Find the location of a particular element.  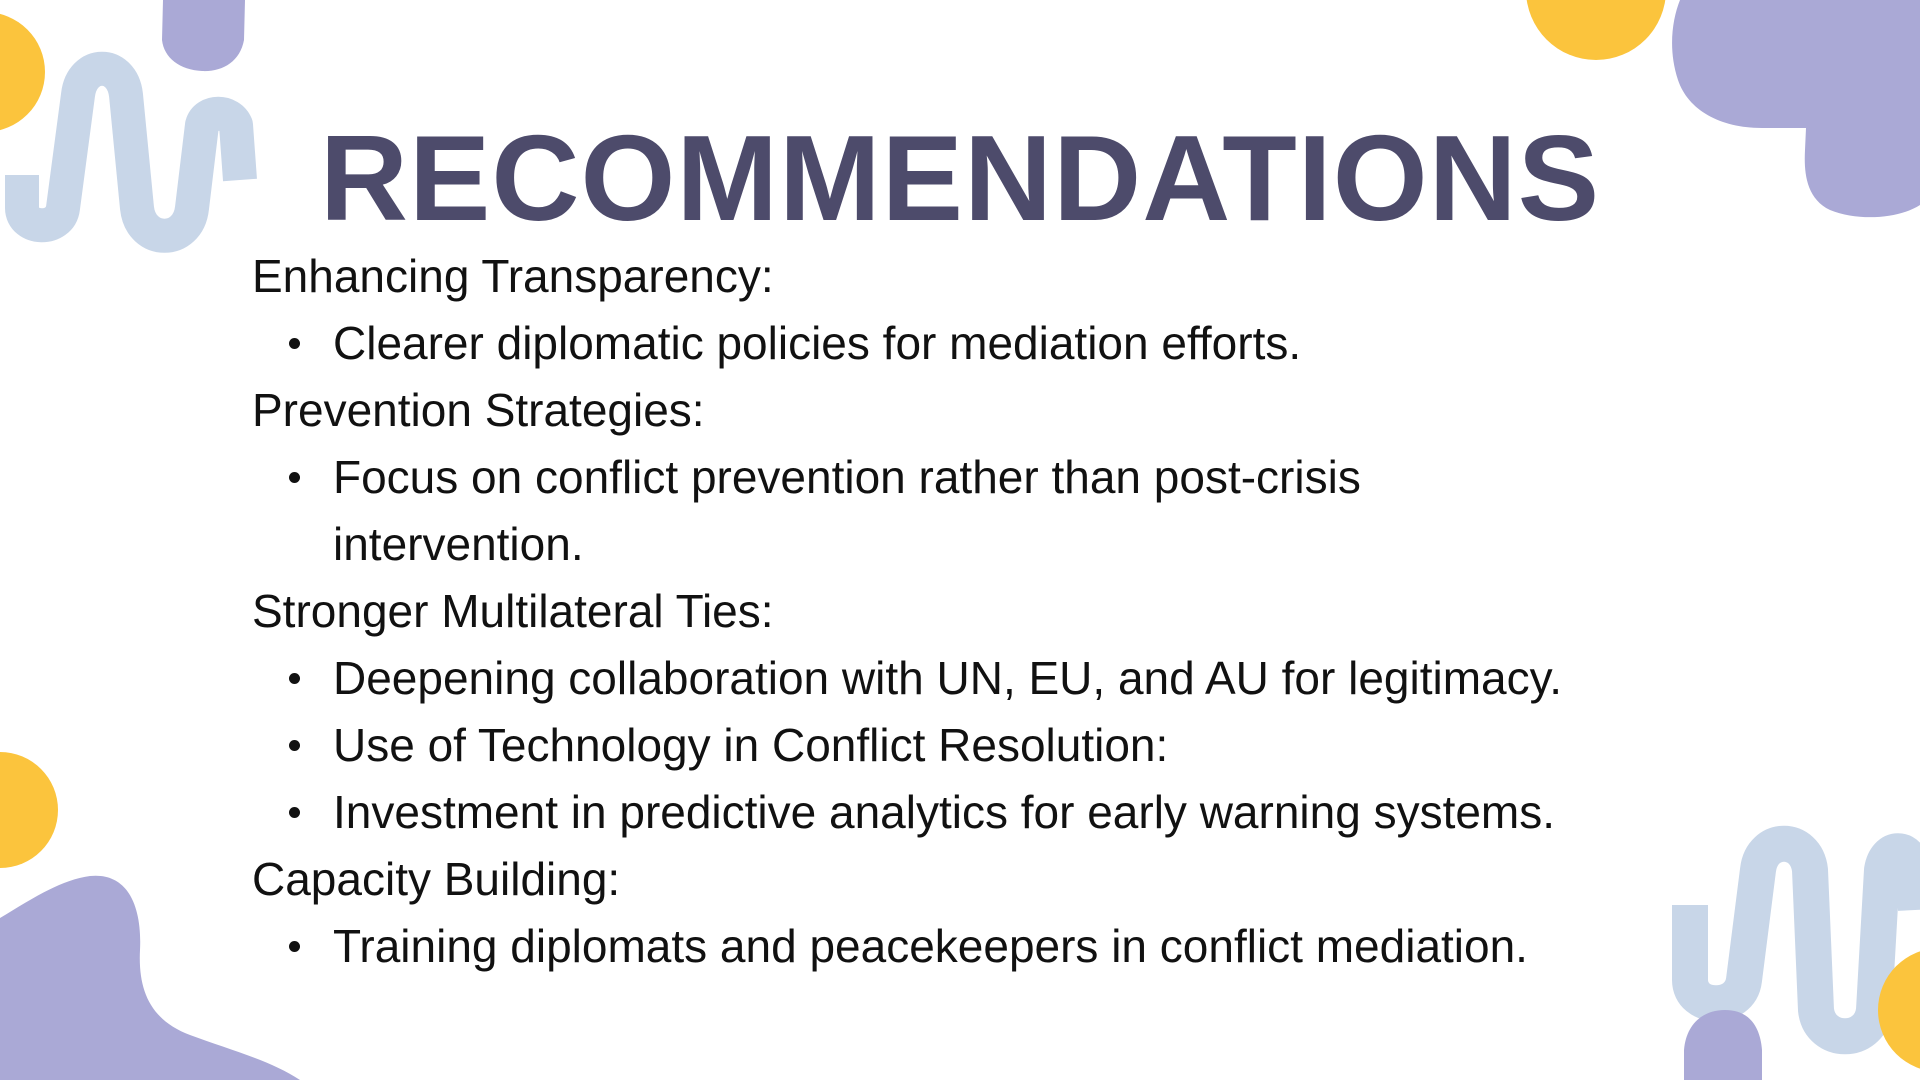

section-heading: Prevention Strategies: is located at coordinates (478, 410).